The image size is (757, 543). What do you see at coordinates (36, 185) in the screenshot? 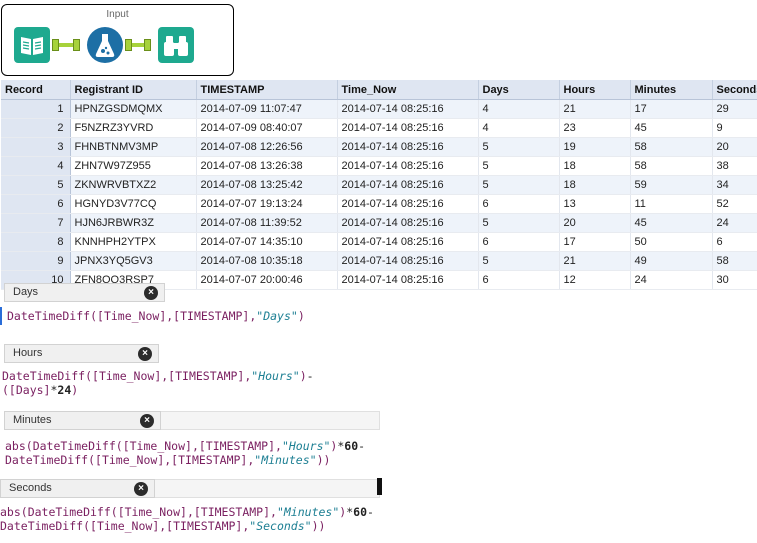
I see `record-number-cell: 5` at bounding box center [36, 185].